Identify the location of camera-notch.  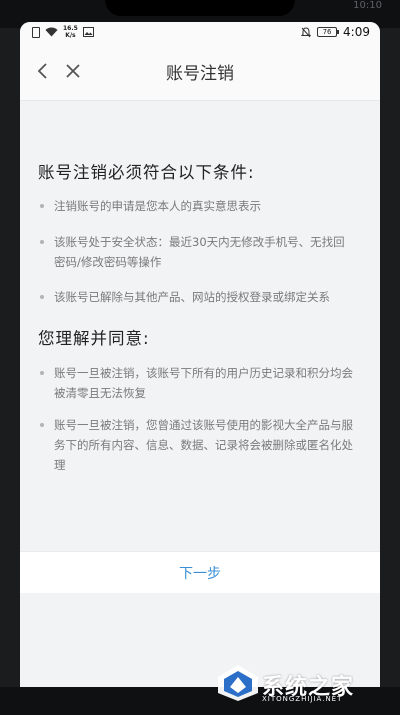
(200, 8).